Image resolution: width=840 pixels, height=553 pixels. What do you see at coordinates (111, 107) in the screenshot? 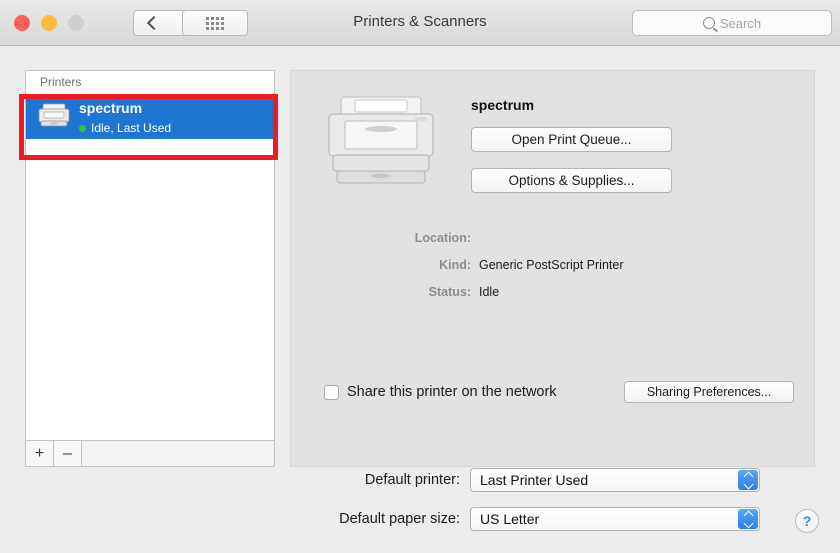
I see `printer-name: spectrum` at bounding box center [111, 107].